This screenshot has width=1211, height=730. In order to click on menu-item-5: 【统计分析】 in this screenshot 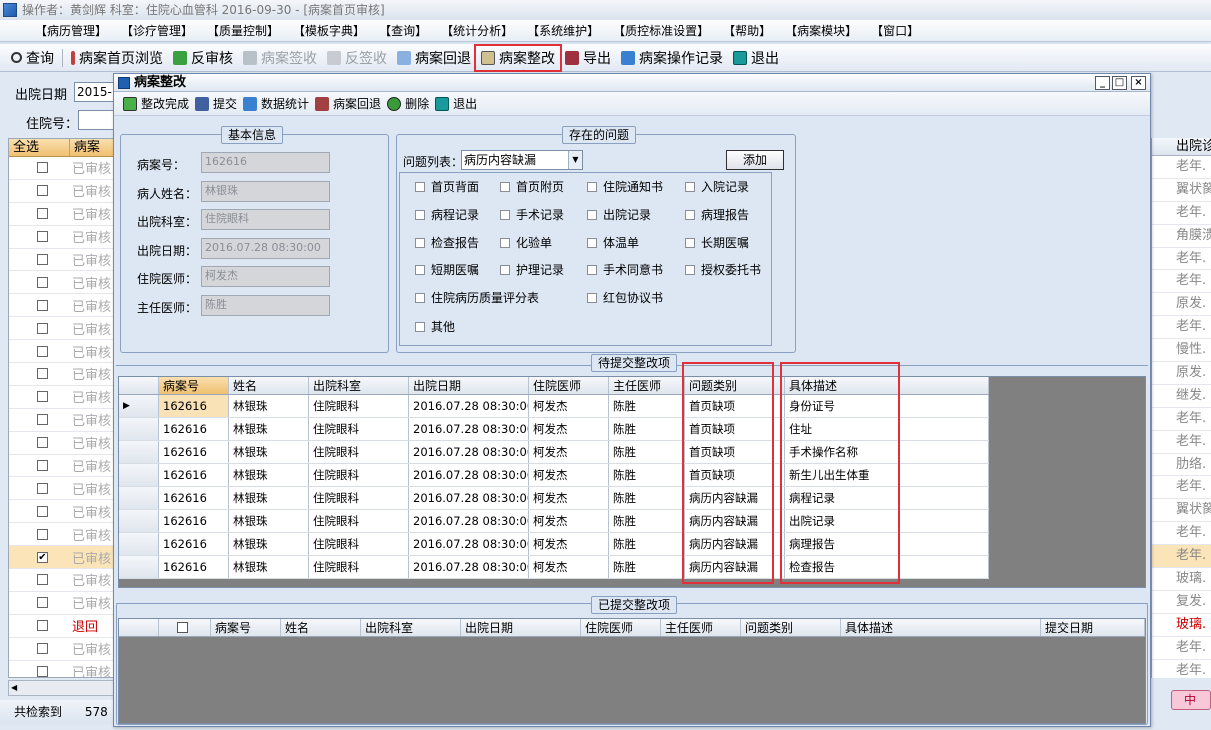, I will do `click(477, 30)`.